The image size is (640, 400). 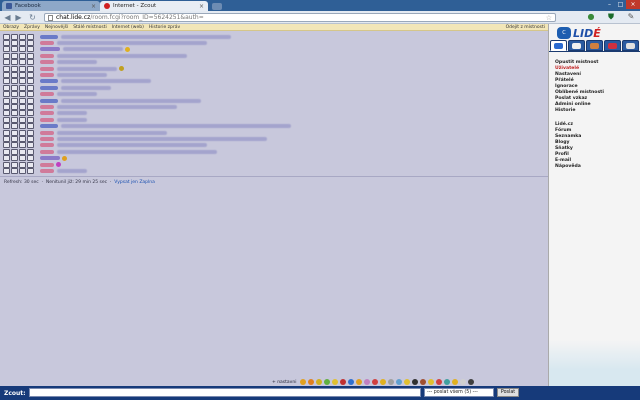 What do you see at coordinates (508, 392) in the screenshot?
I see `send-button: Poslat` at bounding box center [508, 392].